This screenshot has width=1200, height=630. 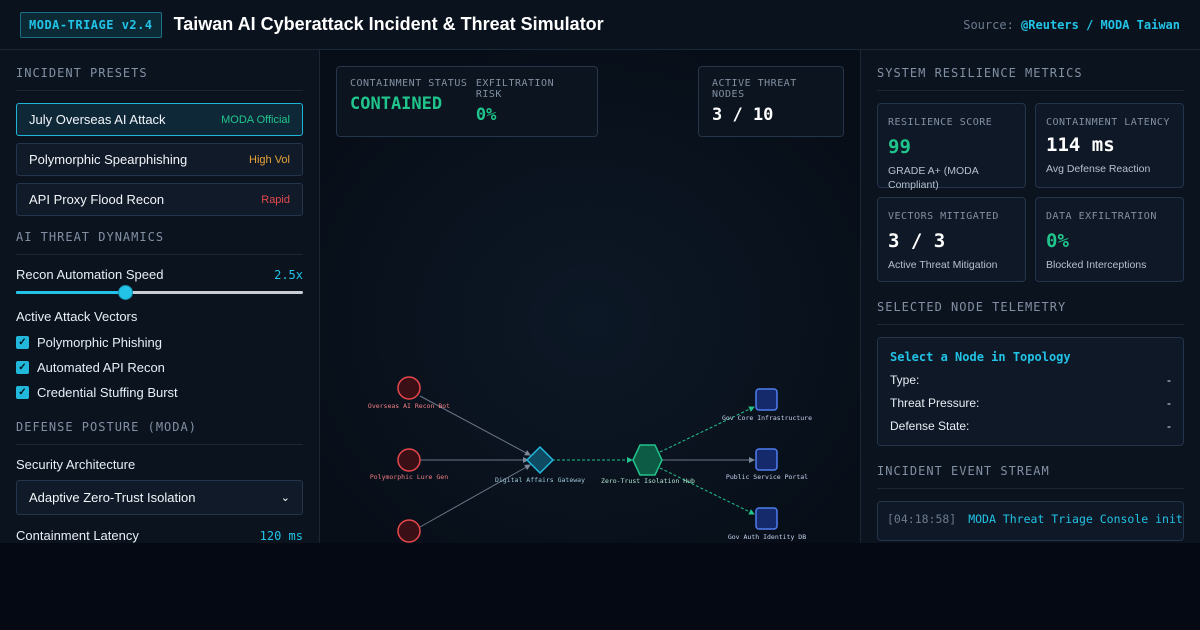 I want to click on metric-value: 0%, so click(x=1057, y=241).